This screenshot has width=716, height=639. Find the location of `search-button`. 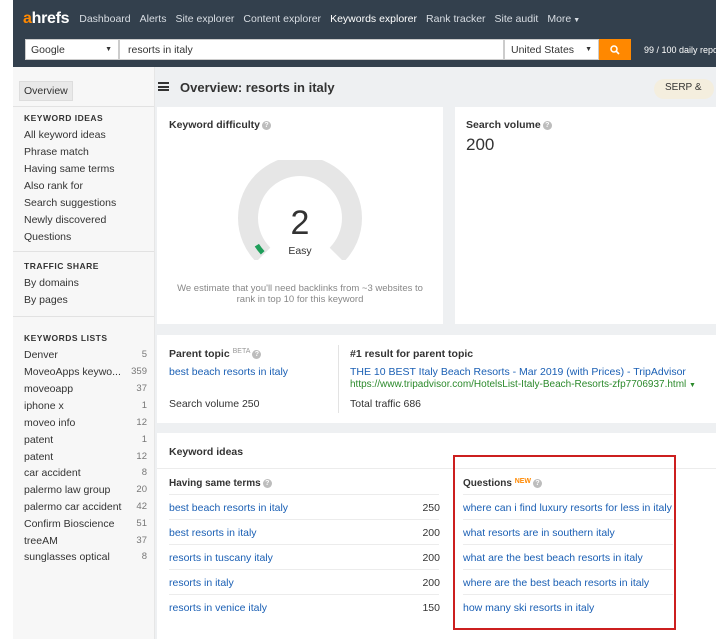

search-button is located at coordinates (615, 49).